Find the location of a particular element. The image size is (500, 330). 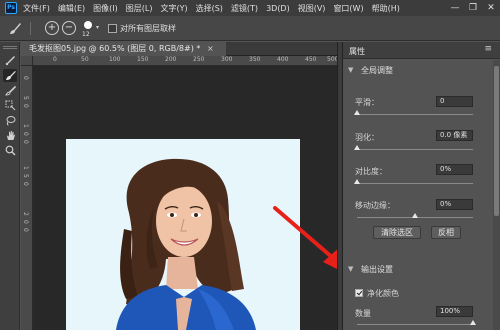

photoshop-logo: Ps is located at coordinates (11, 8).